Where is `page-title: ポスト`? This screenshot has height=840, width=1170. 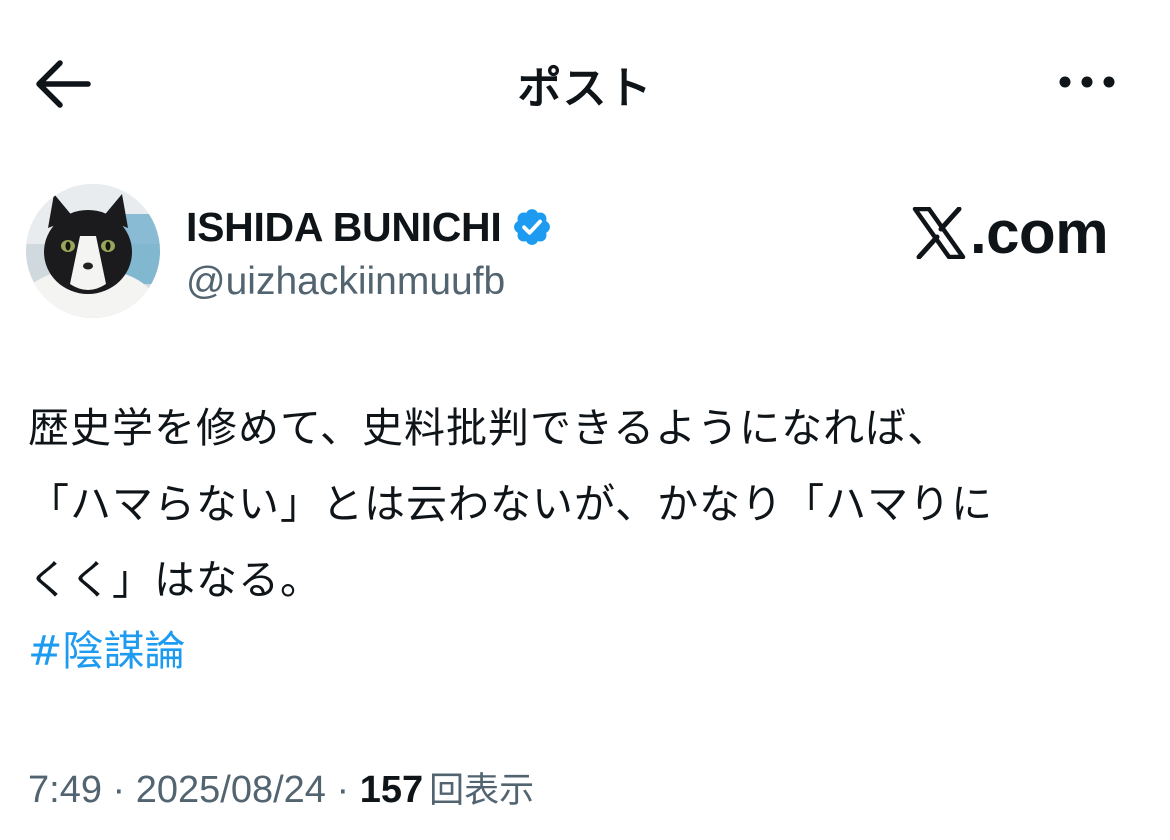 page-title: ポスト is located at coordinates (585, 88).